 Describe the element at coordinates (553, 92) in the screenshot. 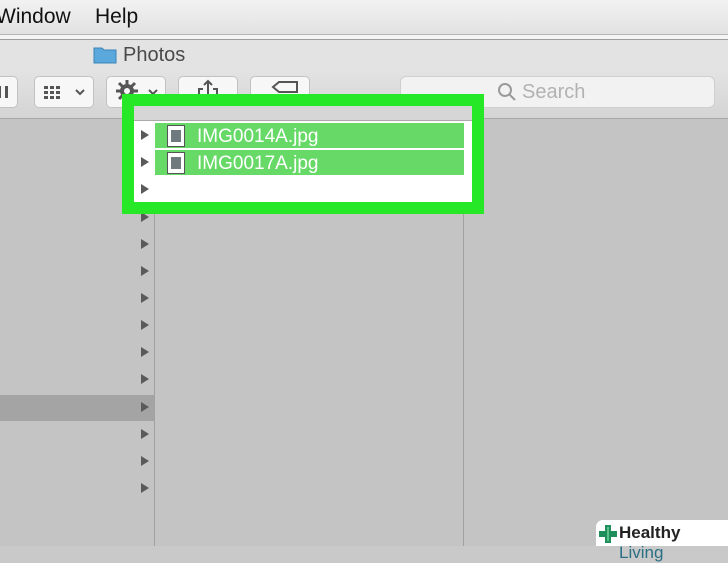

I see `search-input: Search` at that location.